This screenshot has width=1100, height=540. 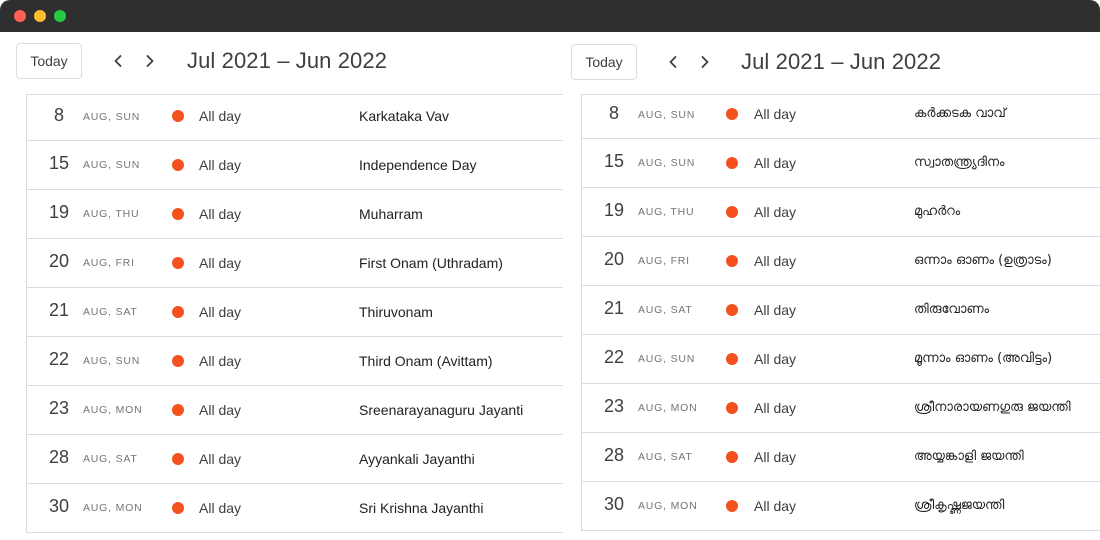 I want to click on event-row: 19 AUG, THU All day മുഹർറം, so click(x=841, y=212).